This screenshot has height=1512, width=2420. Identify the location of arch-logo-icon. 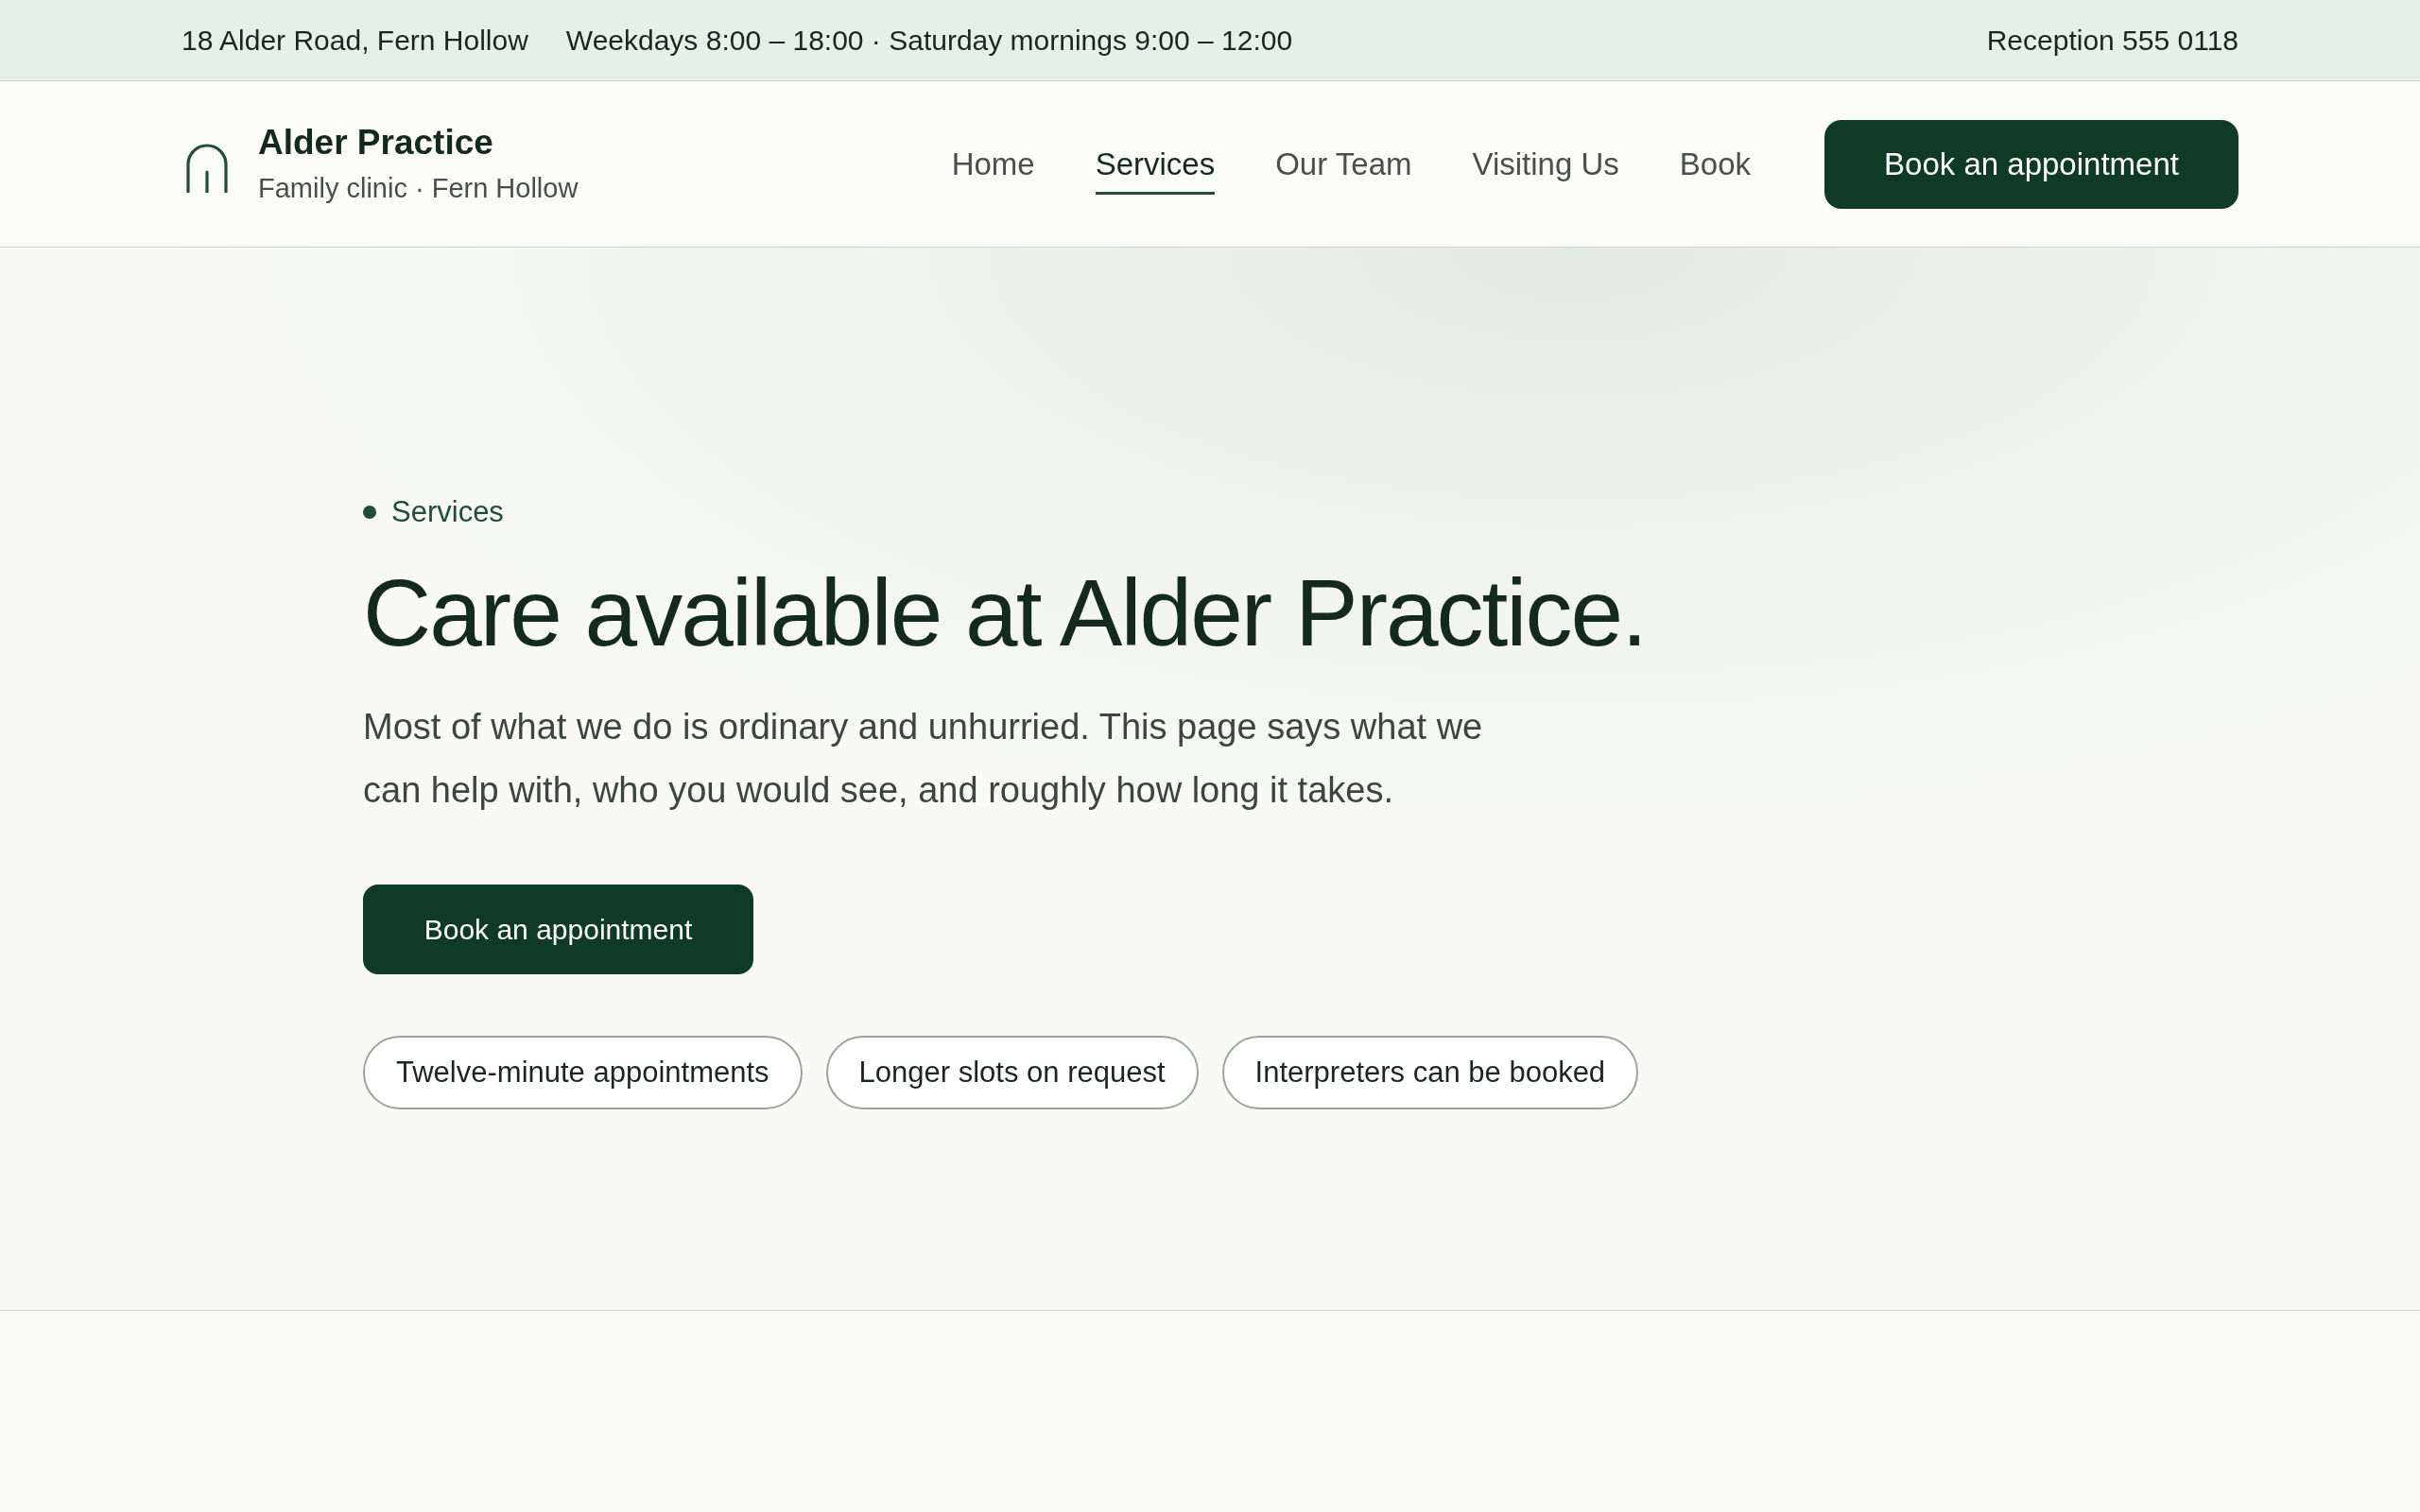
(207, 168).